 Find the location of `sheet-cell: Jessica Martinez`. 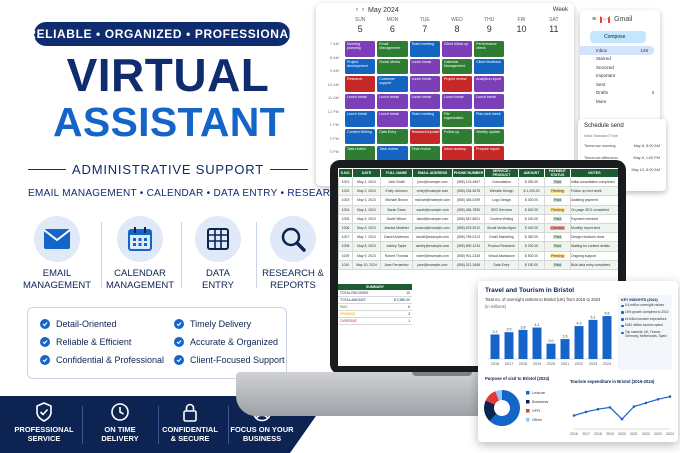

sheet-cell: Jessica Martinez is located at coordinates (396, 228).